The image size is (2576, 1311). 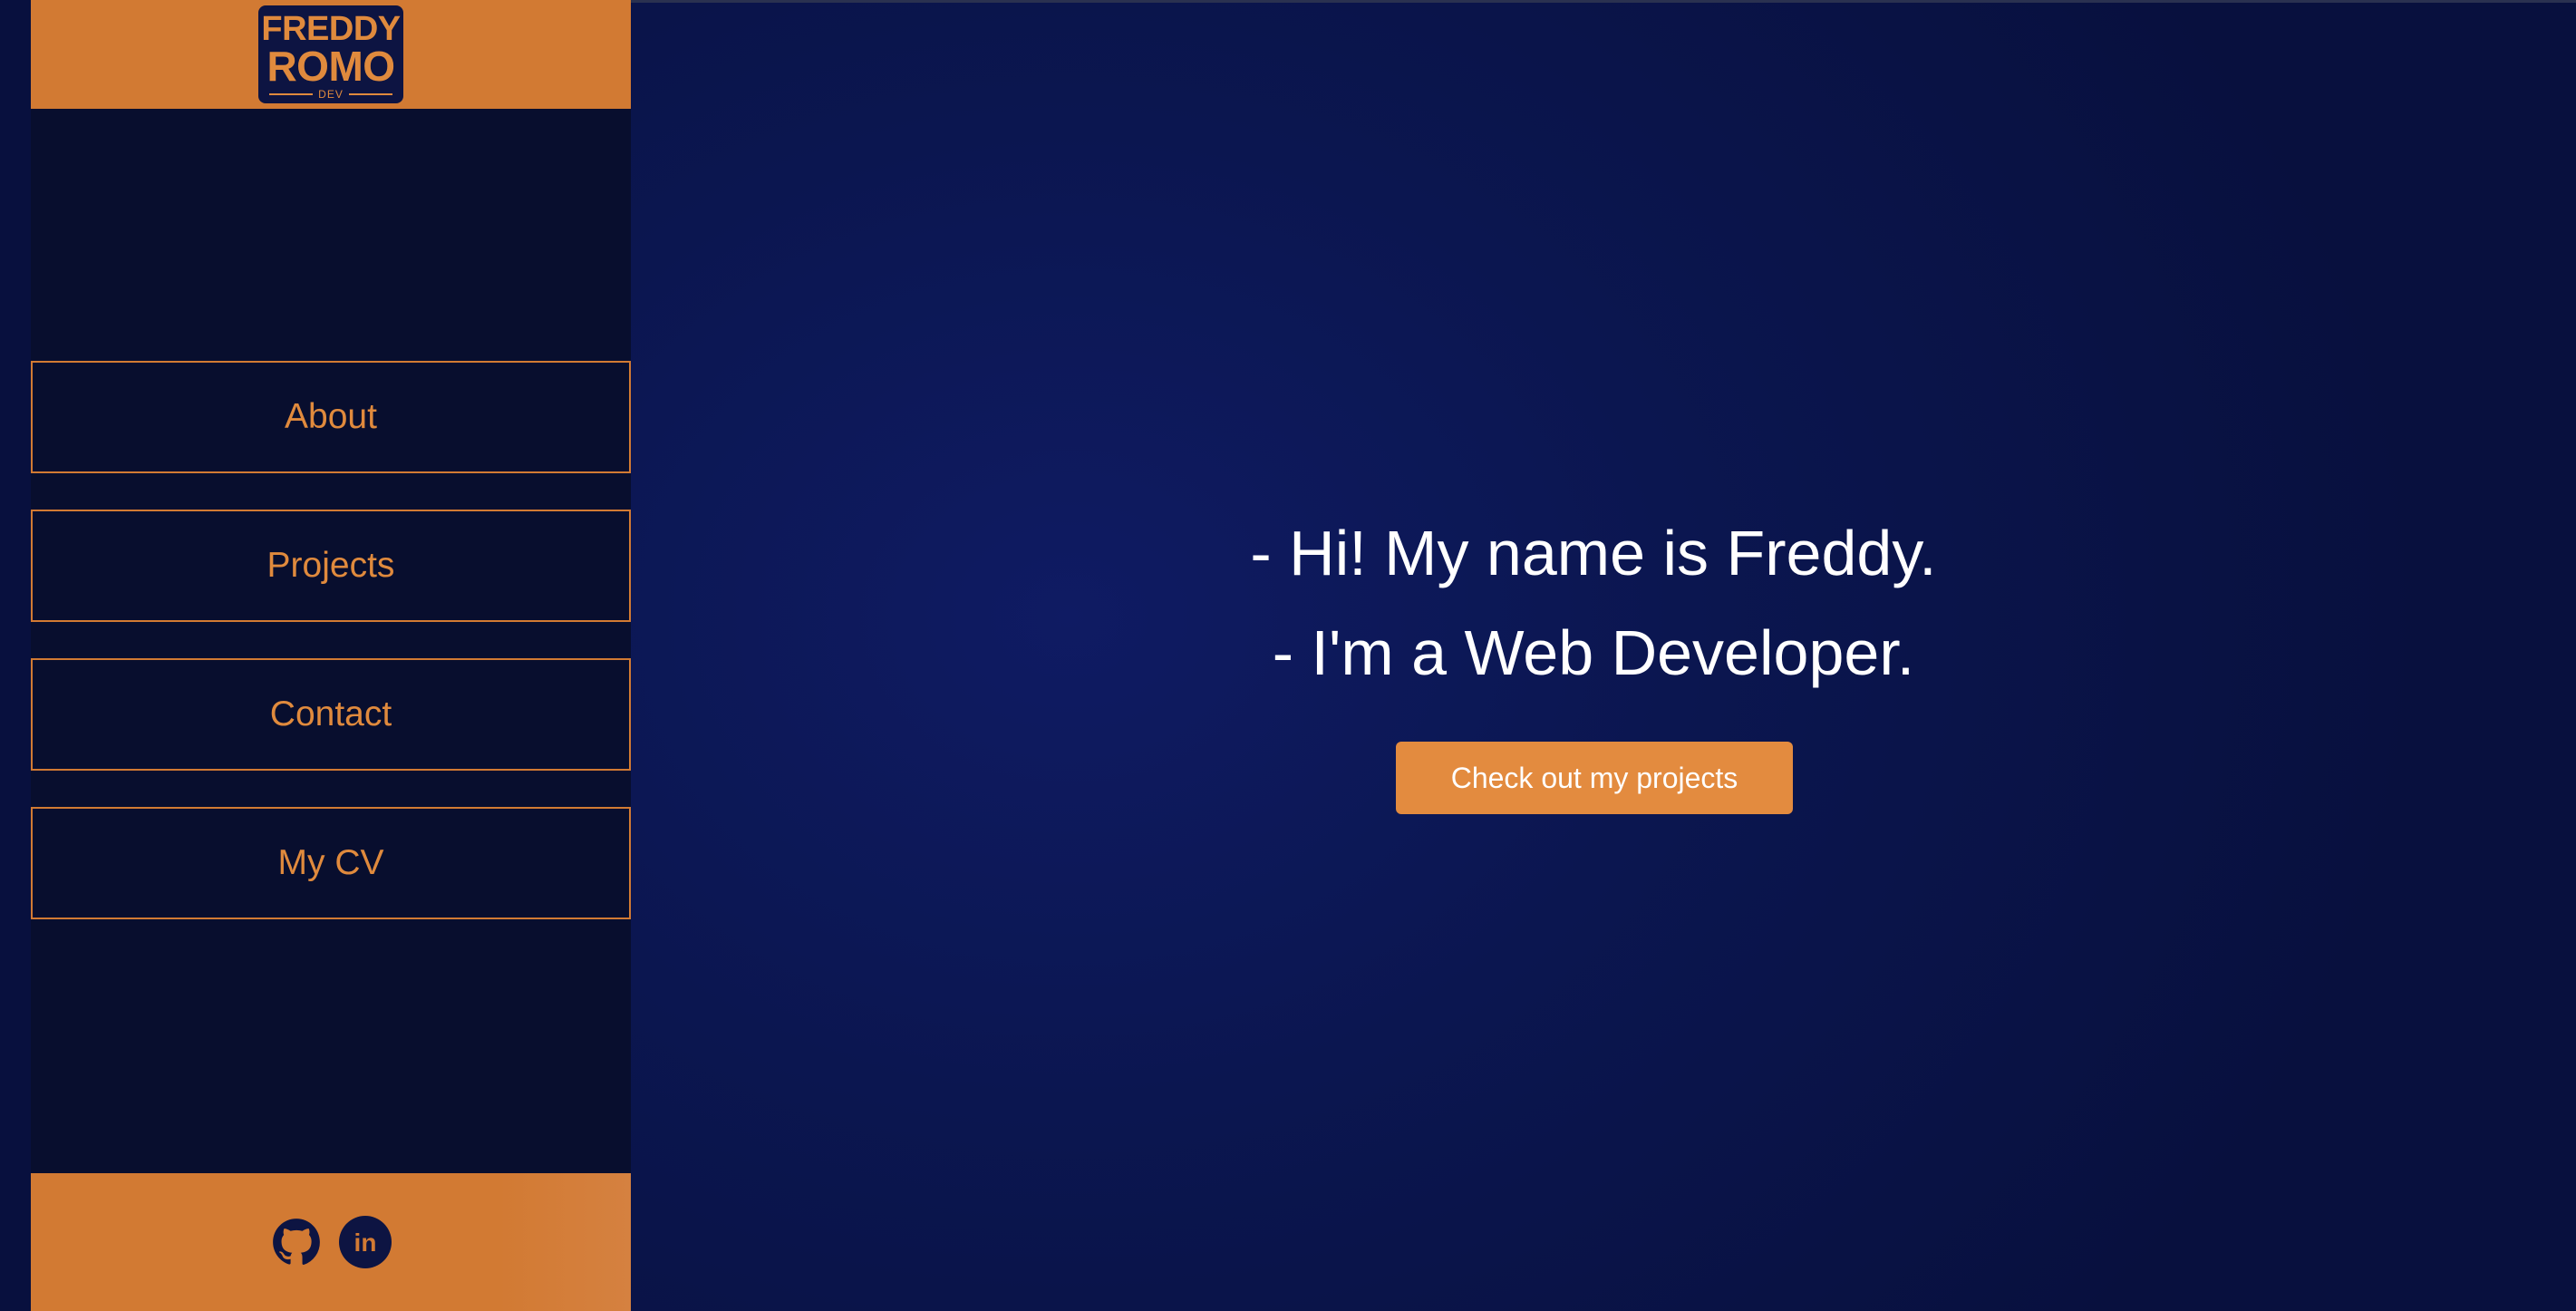 I want to click on github-icon-glyph, so click(x=296, y=1242).